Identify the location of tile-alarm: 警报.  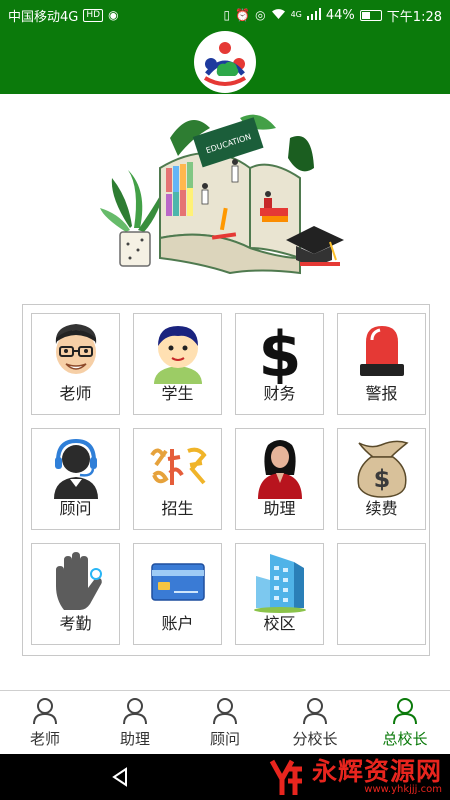
(381, 364).